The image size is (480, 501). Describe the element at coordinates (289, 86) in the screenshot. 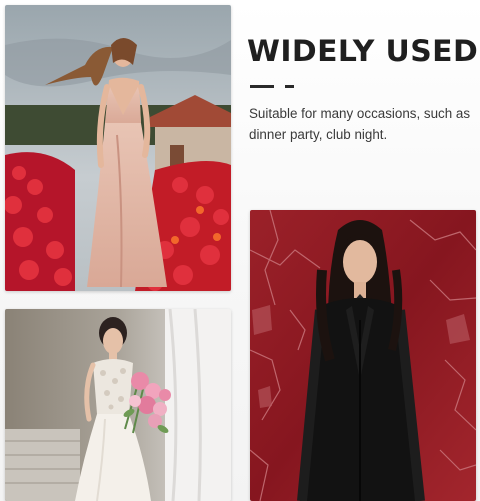

I see `title-divider-short` at that location.